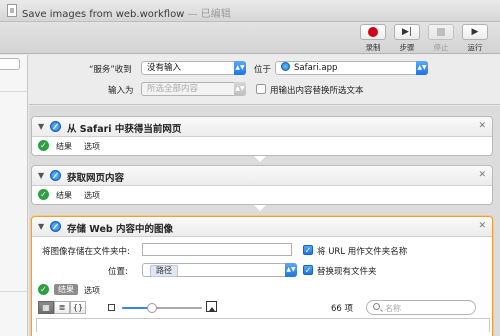 This screenshot has width=500, height=336. Describe the element at coordinates (263, 325) in the screenshot. I see `results-list` at that location.